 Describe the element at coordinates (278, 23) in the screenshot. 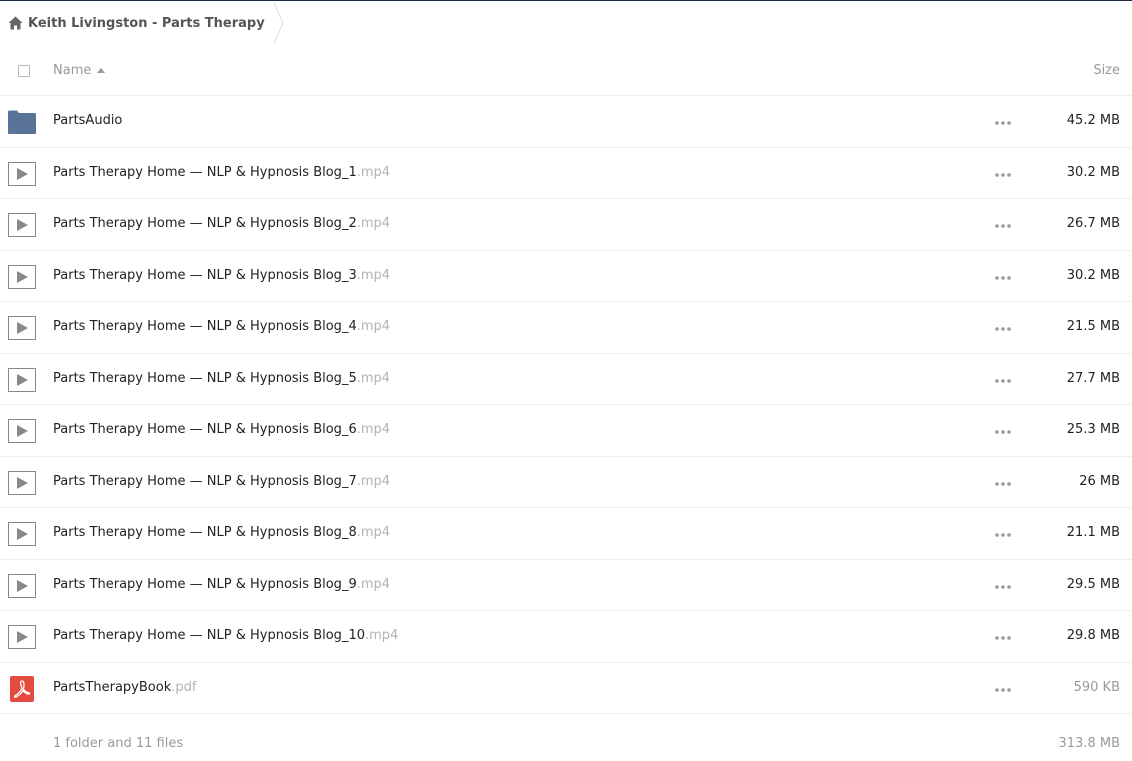

I see `breadcrumb-separator` at that location.